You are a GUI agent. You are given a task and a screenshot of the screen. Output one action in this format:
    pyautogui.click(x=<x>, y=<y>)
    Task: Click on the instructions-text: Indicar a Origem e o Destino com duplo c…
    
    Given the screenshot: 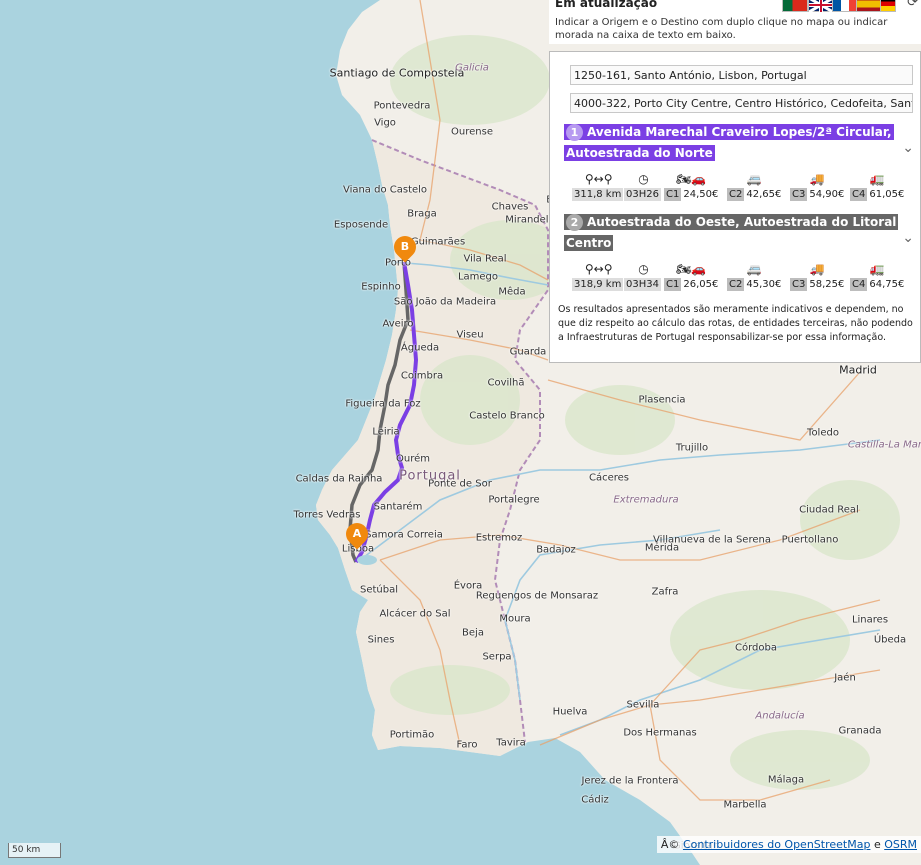 What is the action you would take?
    pyautogui.click(x=721, y=29)
    